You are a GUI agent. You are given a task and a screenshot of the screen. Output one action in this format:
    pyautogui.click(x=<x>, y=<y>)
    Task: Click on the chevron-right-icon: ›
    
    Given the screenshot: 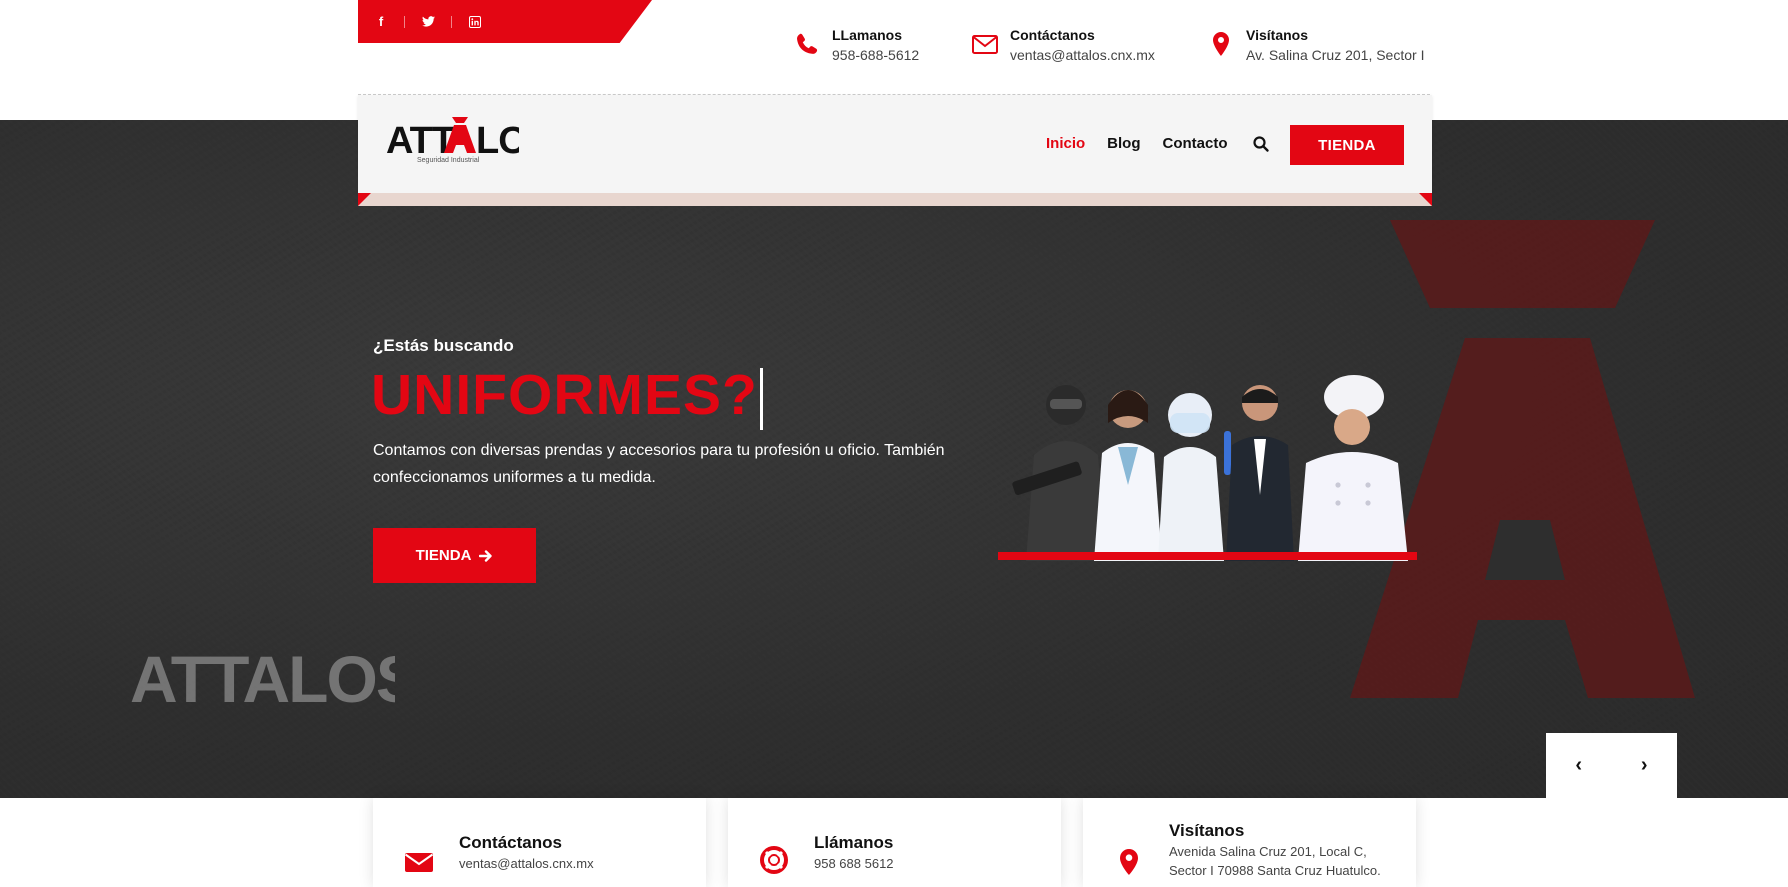 What is the action you would take?
    pyautogui.click(x=1644, y=765)
    